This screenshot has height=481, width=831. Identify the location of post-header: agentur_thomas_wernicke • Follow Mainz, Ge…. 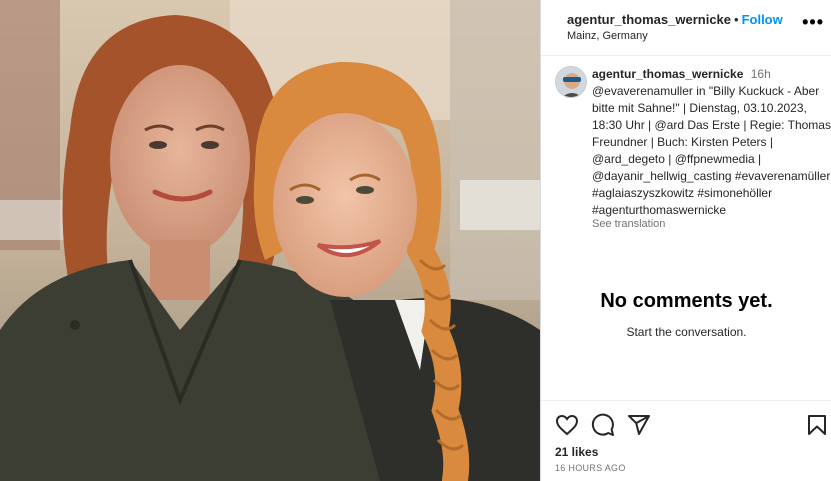
(686, 28).